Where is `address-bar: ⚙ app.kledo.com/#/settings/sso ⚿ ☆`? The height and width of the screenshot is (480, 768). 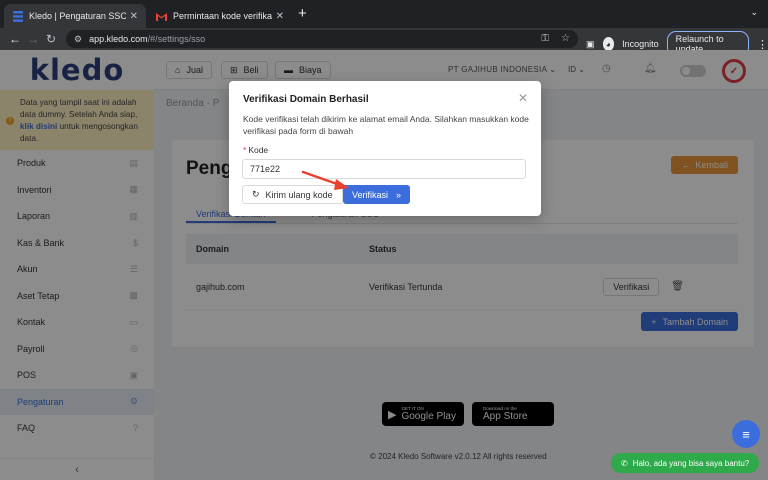
address-bar: ⚙ app.kledo.com/#/settings/sso ⚿ ☆ is located at coordinates (322, 39).